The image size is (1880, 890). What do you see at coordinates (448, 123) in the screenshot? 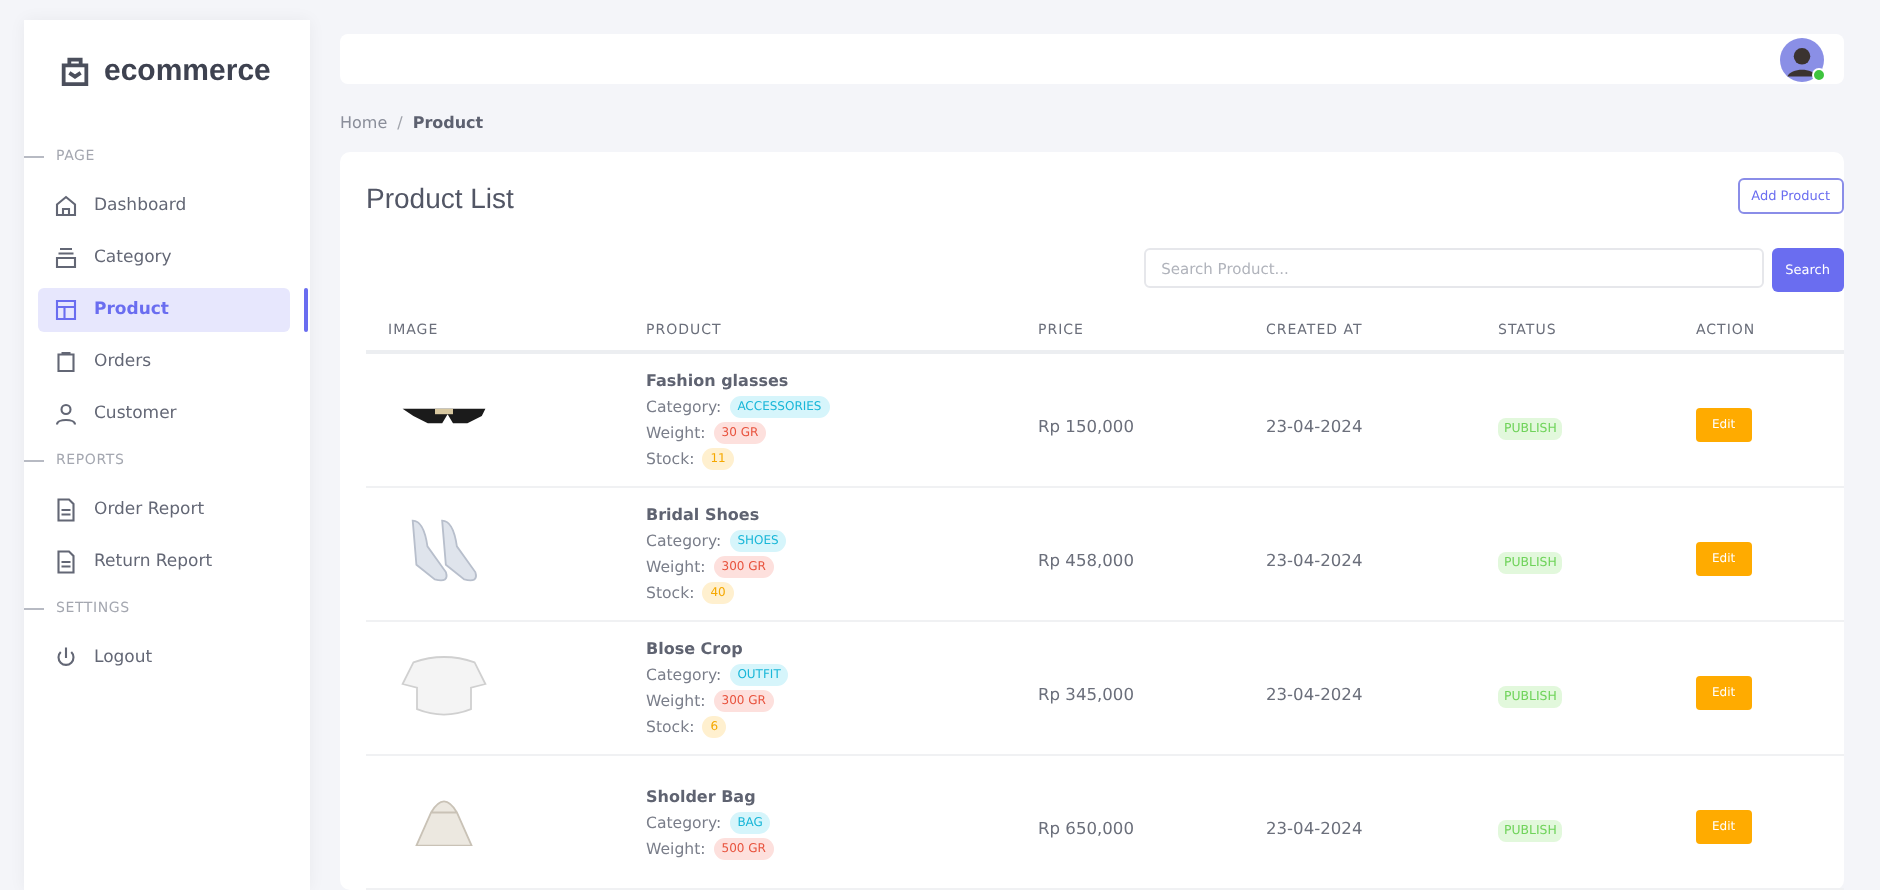
I see `breadcrumb-link: Product` at bounding box center [448, 123].